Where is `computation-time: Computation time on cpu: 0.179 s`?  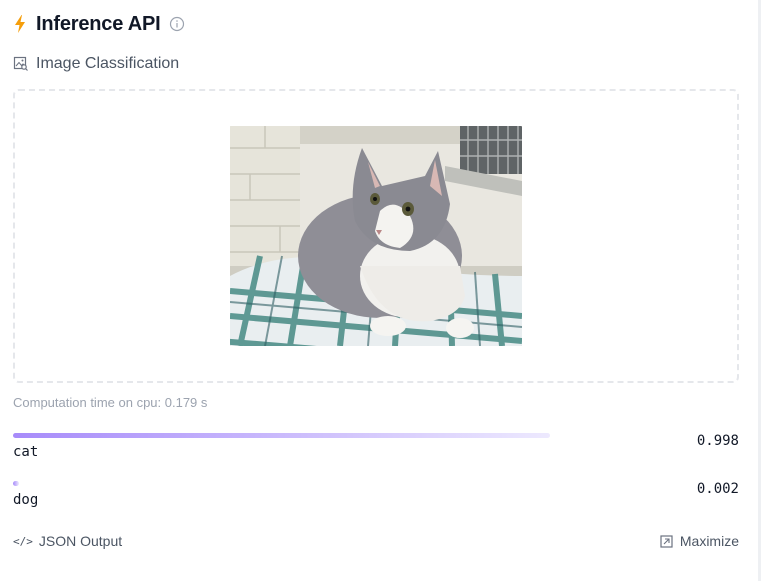 computation-time: Computation time on cpu: 0.179 s is located at coordinates (110, 402).